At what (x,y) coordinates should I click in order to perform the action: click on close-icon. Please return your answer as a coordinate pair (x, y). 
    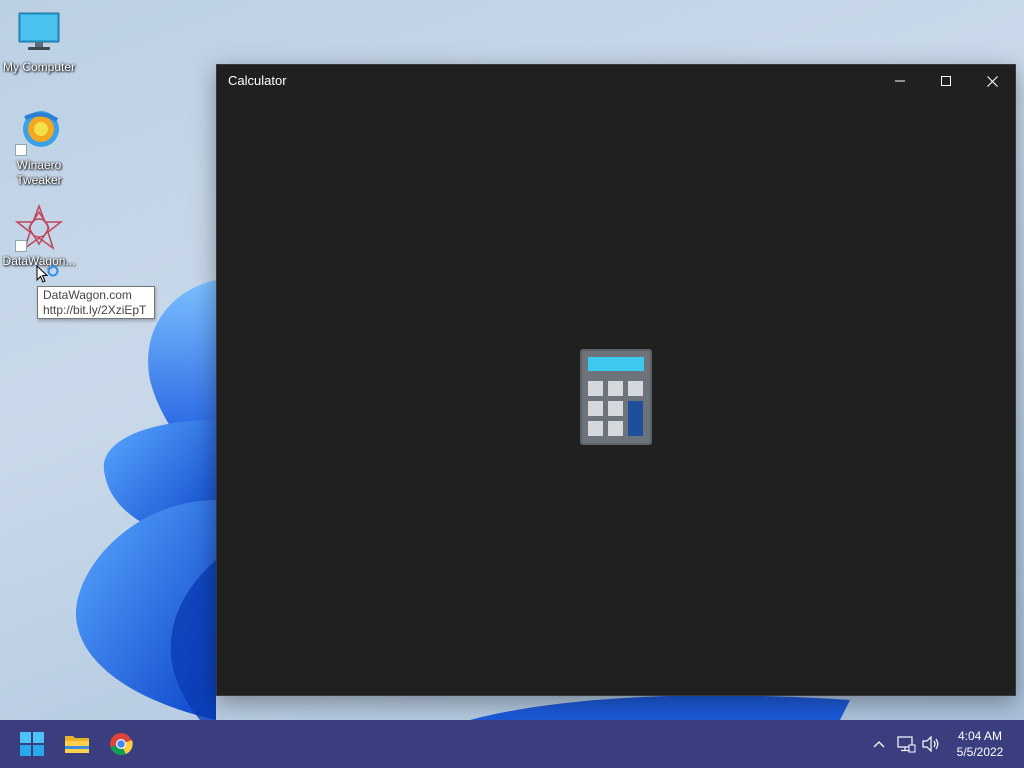
    Looking at the image, I should click on (992, 81).